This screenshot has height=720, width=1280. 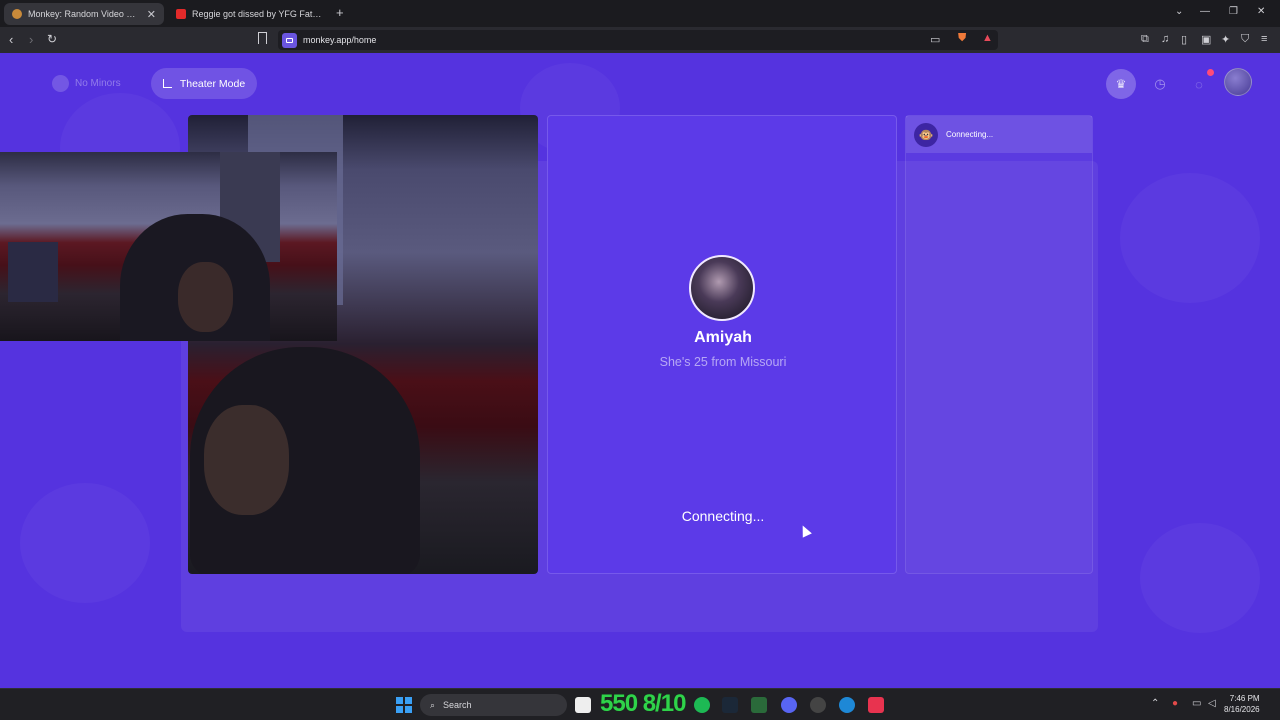 I want to click on stream-overlay-counter: 550 8/10, so click(x=643, y=703).